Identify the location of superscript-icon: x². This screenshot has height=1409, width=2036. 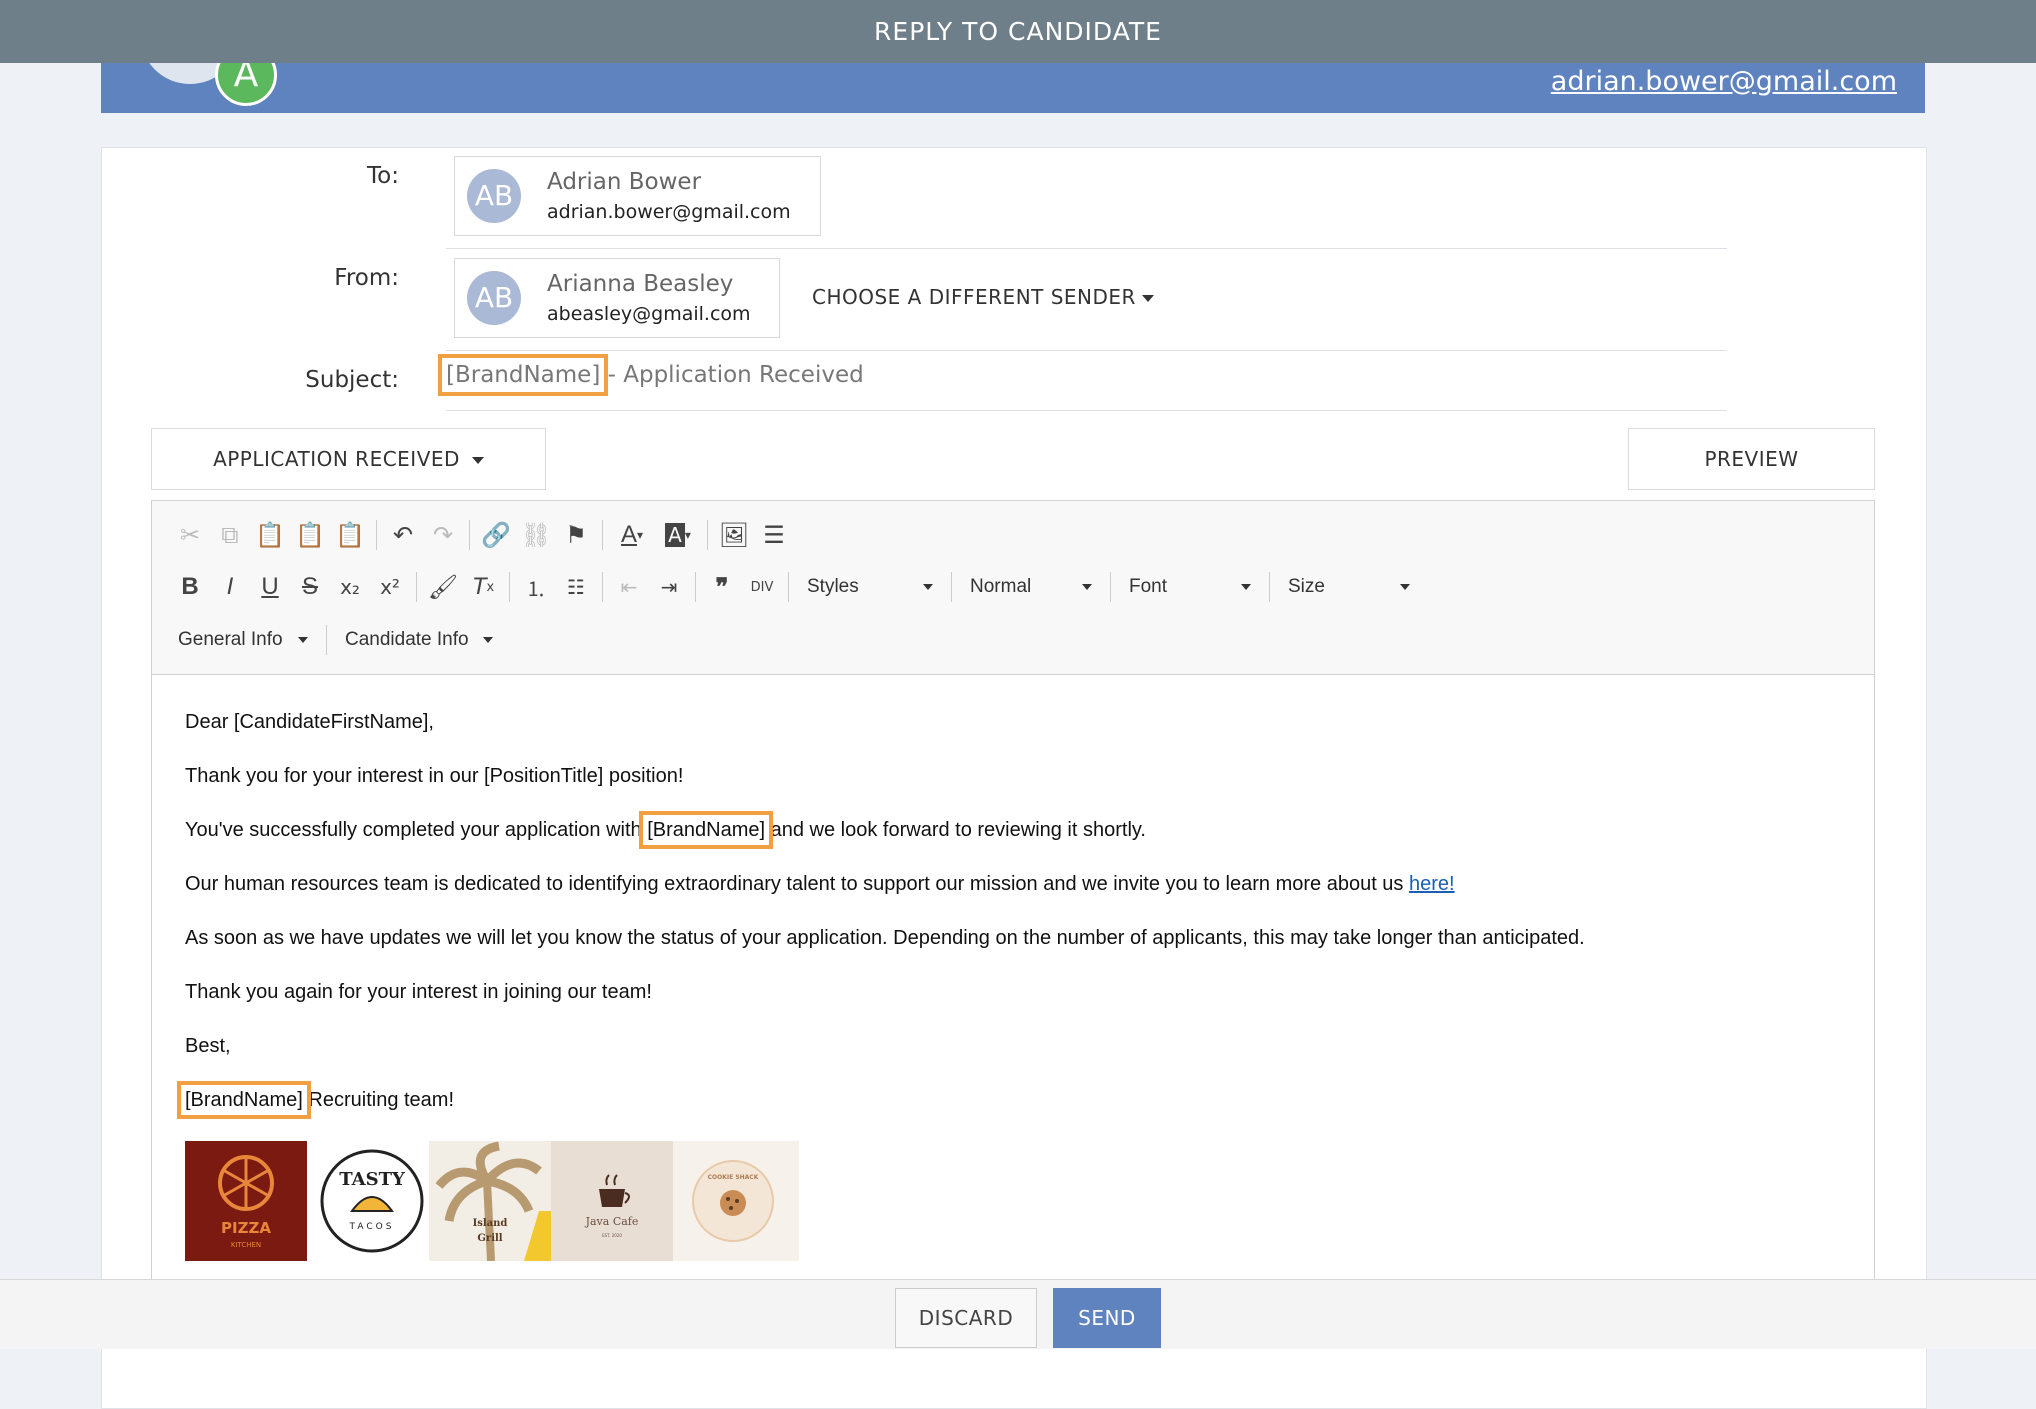
(390, 587).